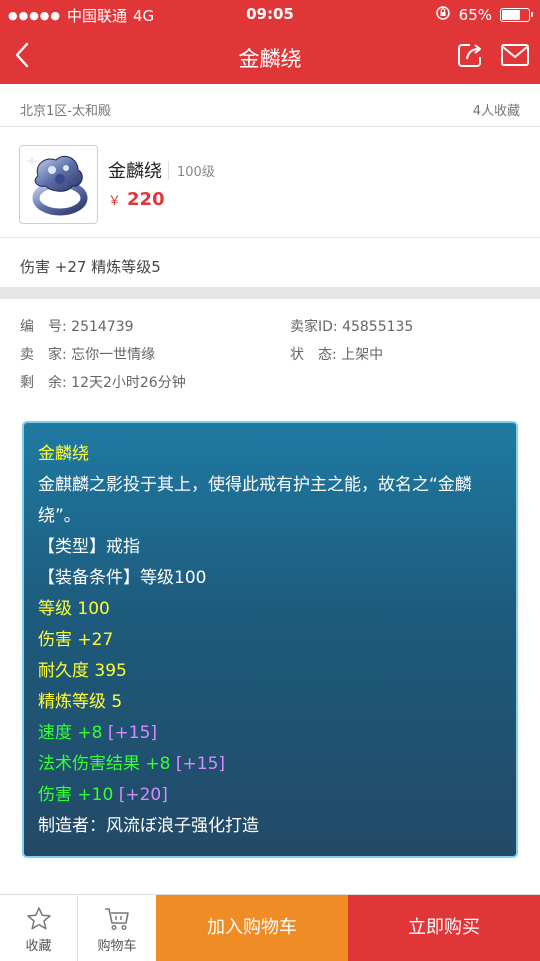  What do you see at coordinates (88, 355) in the screenshot?
I see `seller-name: 卖 家: 忘你一世情缘` at bounding box center [88, 355].